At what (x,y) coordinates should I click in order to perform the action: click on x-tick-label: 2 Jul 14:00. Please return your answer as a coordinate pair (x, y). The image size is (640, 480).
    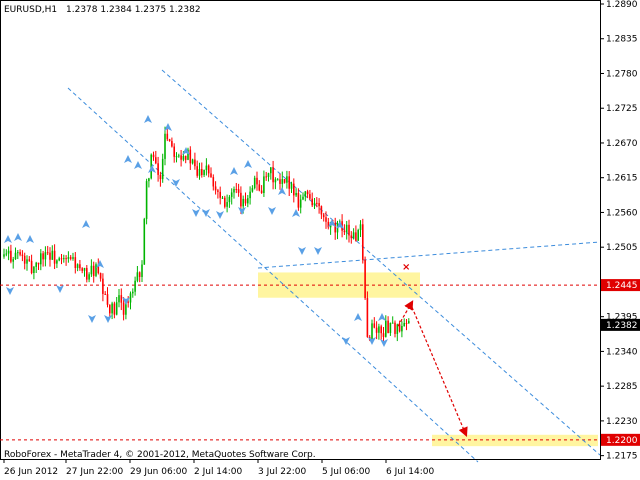
    Looking at the image, I should click on (218, 472).